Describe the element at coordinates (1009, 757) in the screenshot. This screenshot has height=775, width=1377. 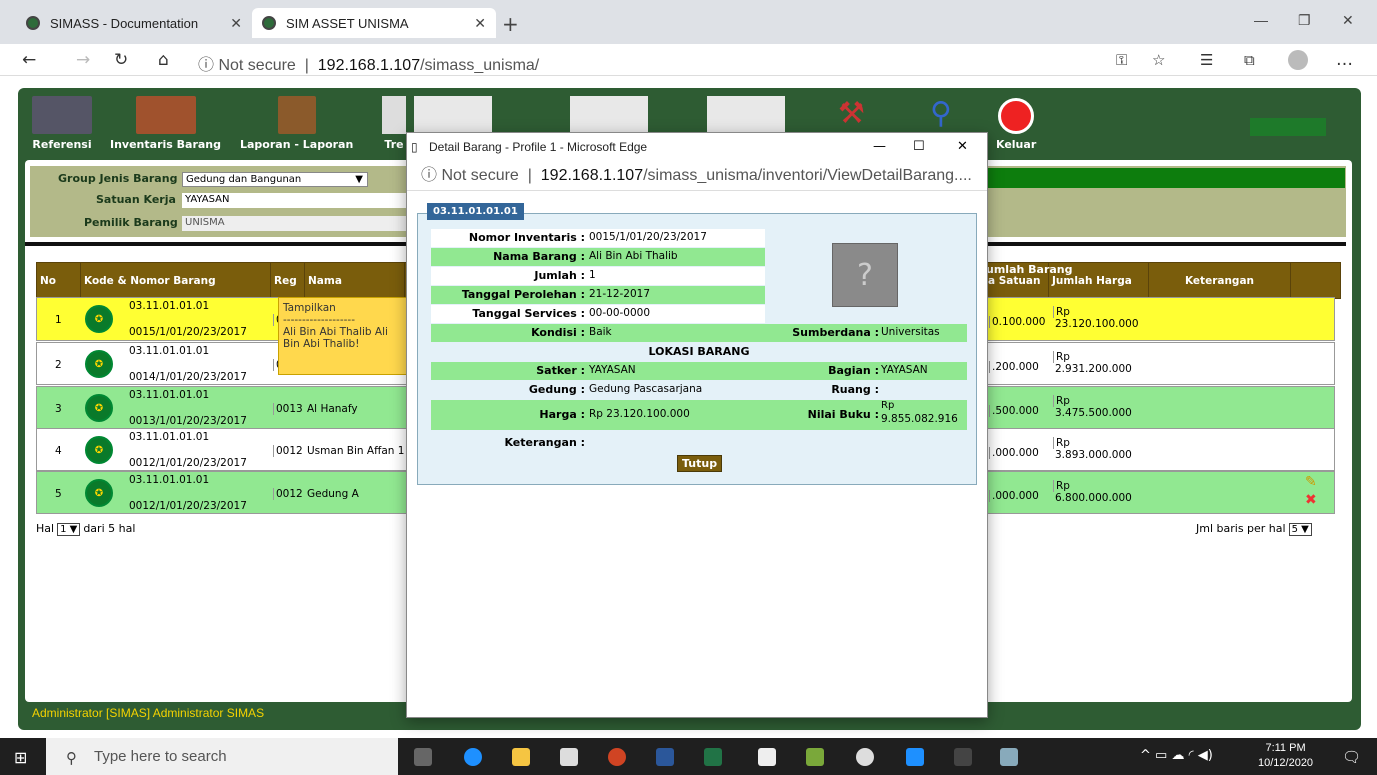
I see `paint-icon` at that location.